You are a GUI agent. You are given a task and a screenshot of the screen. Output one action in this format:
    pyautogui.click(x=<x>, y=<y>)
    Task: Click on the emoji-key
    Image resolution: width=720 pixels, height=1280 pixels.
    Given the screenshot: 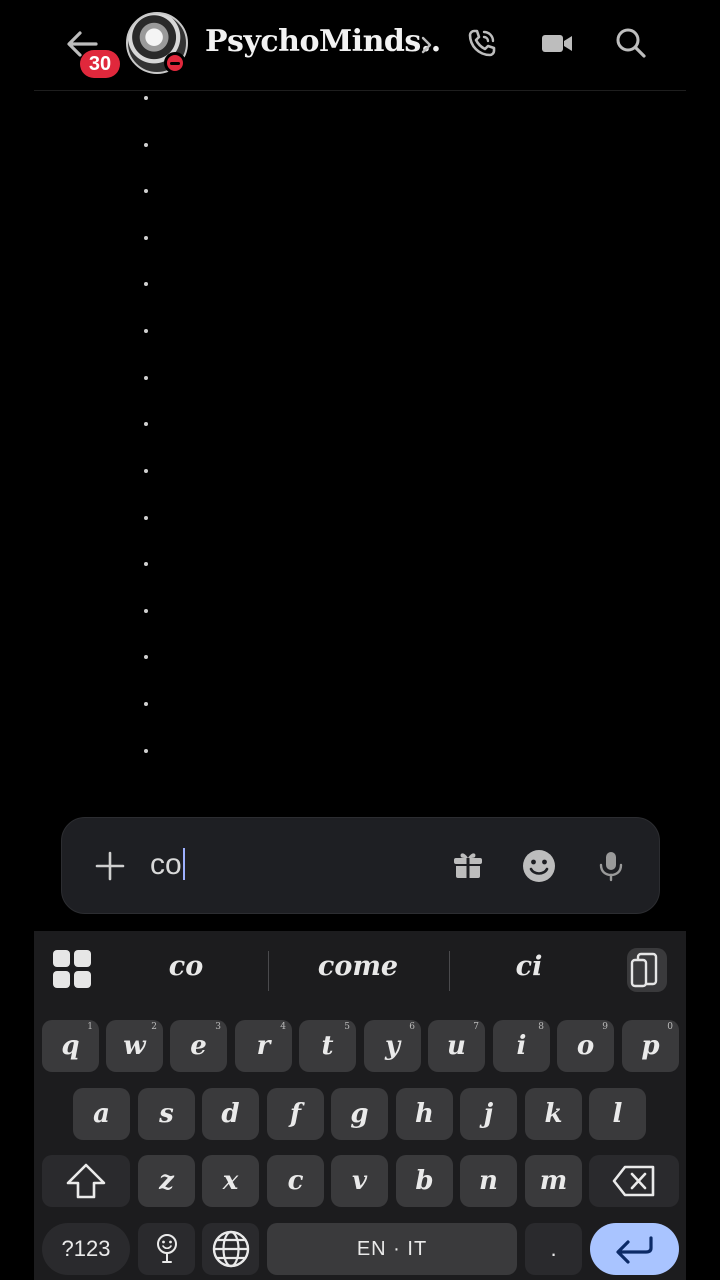 What is the action you would take?
    pyautogui.click(x=166, y=1249)
    